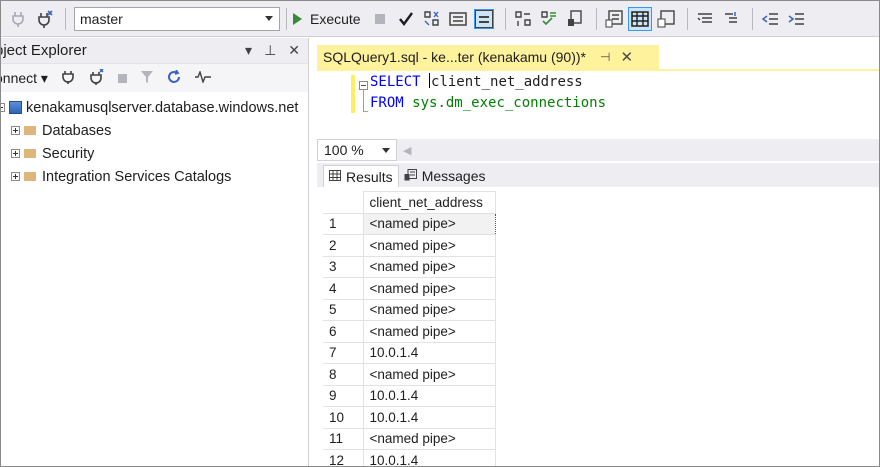 This screenshot has width=880, height=467. Describe the element at coordinates (770, 19) in the screenshot. I see `outdent-icon` at that location.